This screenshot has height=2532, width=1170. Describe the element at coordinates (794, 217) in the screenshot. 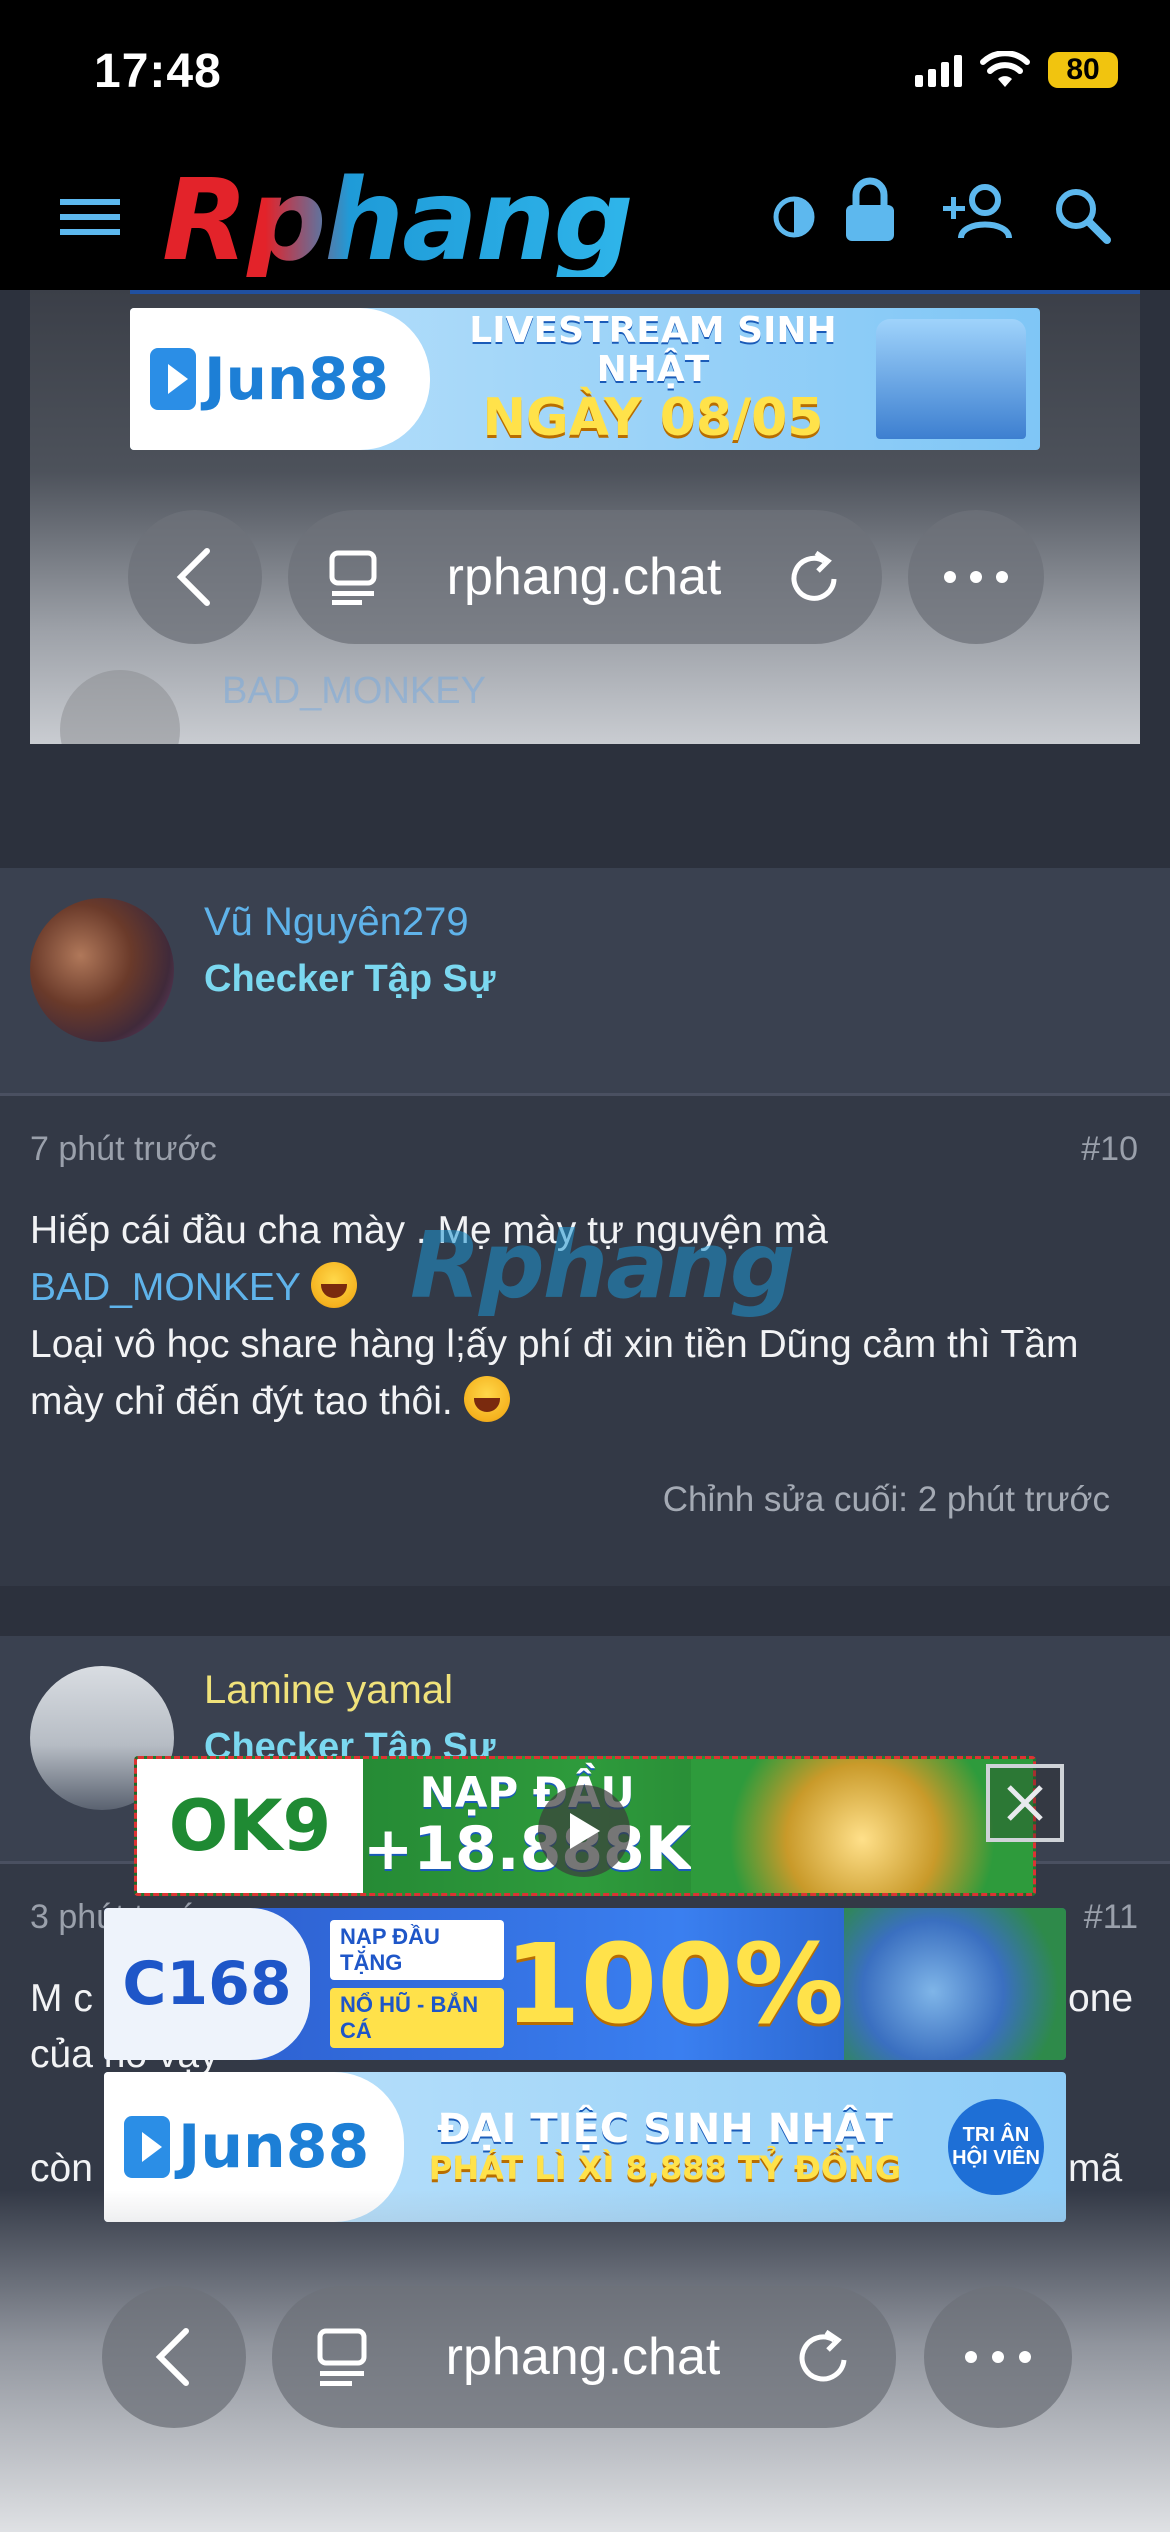

I see `theme-toggle-icon` at that location.